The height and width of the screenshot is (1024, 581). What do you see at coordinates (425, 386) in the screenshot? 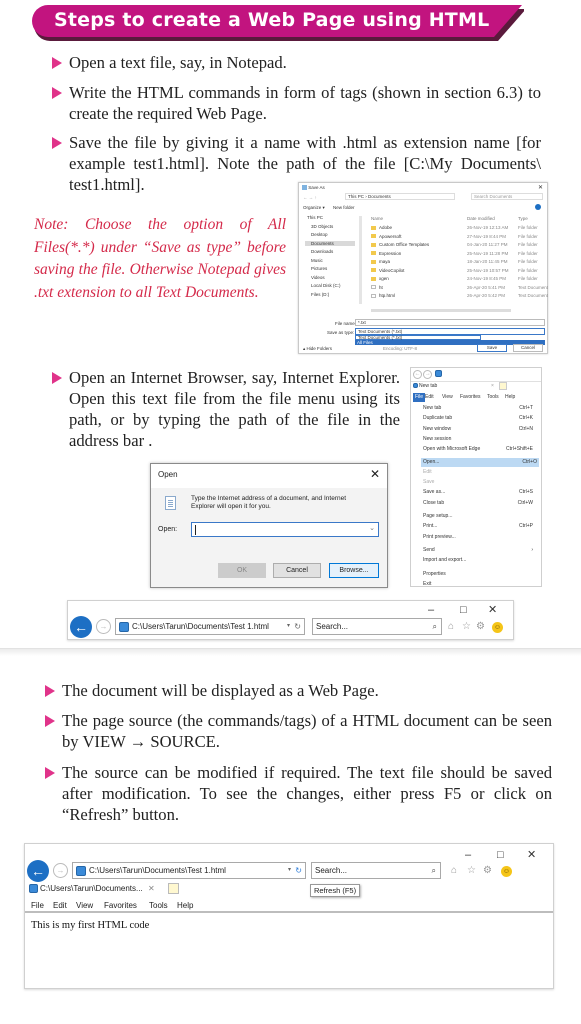
I see `tab-new-tab: New tab` at bounding box center [425, 386].